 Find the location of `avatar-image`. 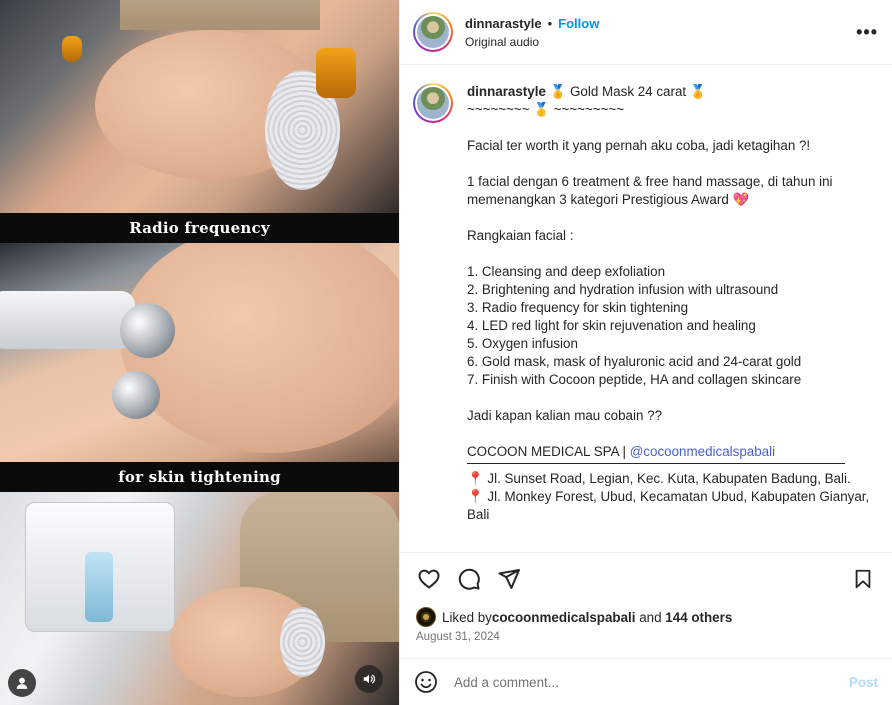

avatar-image is located at coordinates (433, 32).